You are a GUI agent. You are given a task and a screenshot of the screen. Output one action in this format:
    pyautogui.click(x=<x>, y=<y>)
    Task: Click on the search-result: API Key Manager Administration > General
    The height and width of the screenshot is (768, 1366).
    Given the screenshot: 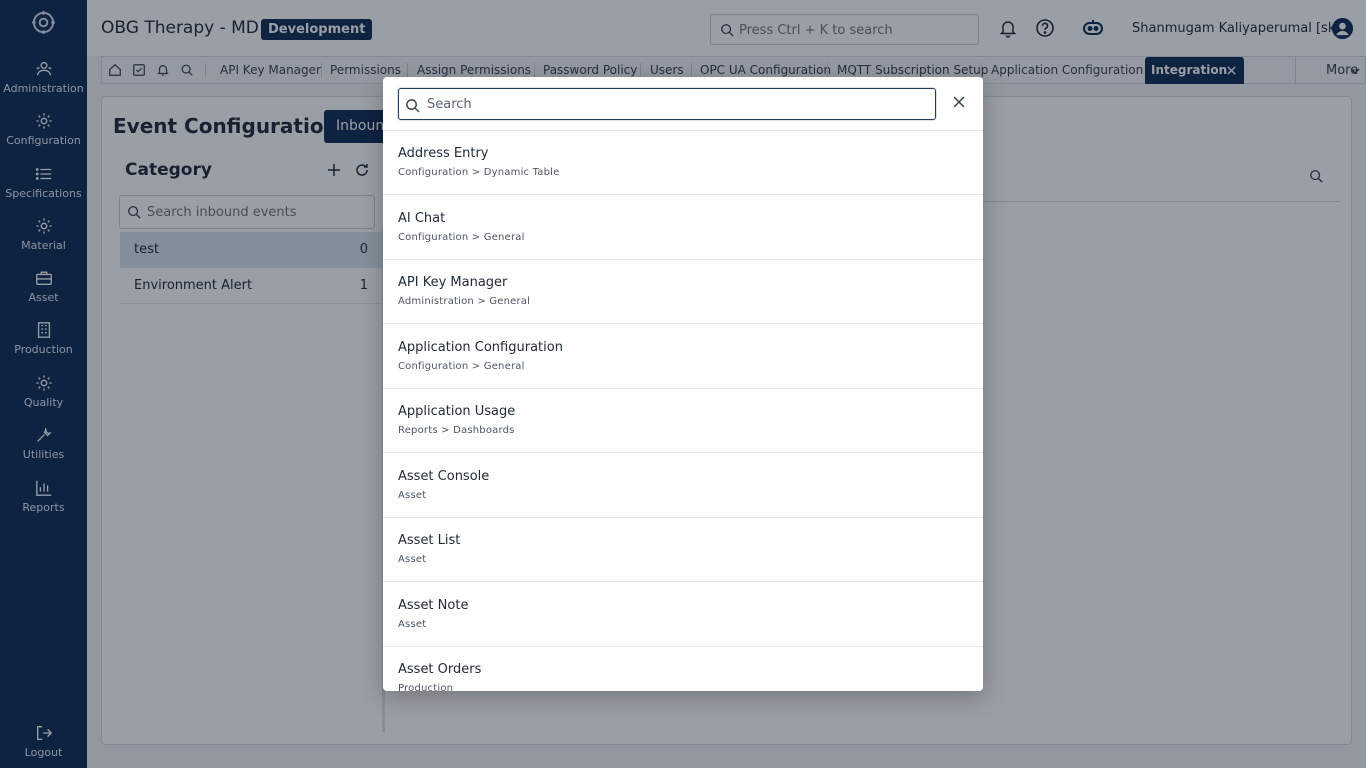 What is the action you would take?
    pyautogui.click(x=683, y=292)
    